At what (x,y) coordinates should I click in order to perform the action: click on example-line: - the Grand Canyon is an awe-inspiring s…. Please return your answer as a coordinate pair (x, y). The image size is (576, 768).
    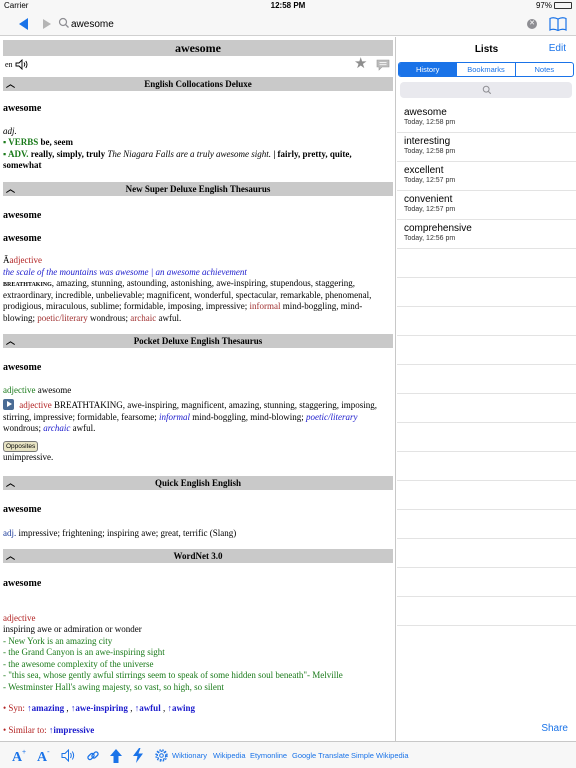
    Looking at the image, I should click on (84, 652).